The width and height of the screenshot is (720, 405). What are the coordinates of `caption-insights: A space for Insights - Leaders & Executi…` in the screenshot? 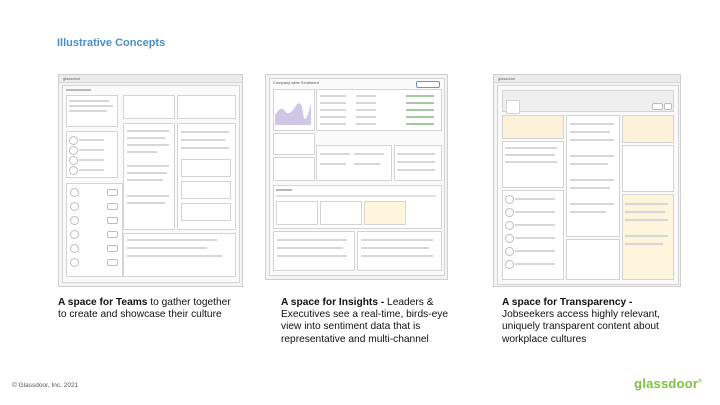 It's located at (370, 321).